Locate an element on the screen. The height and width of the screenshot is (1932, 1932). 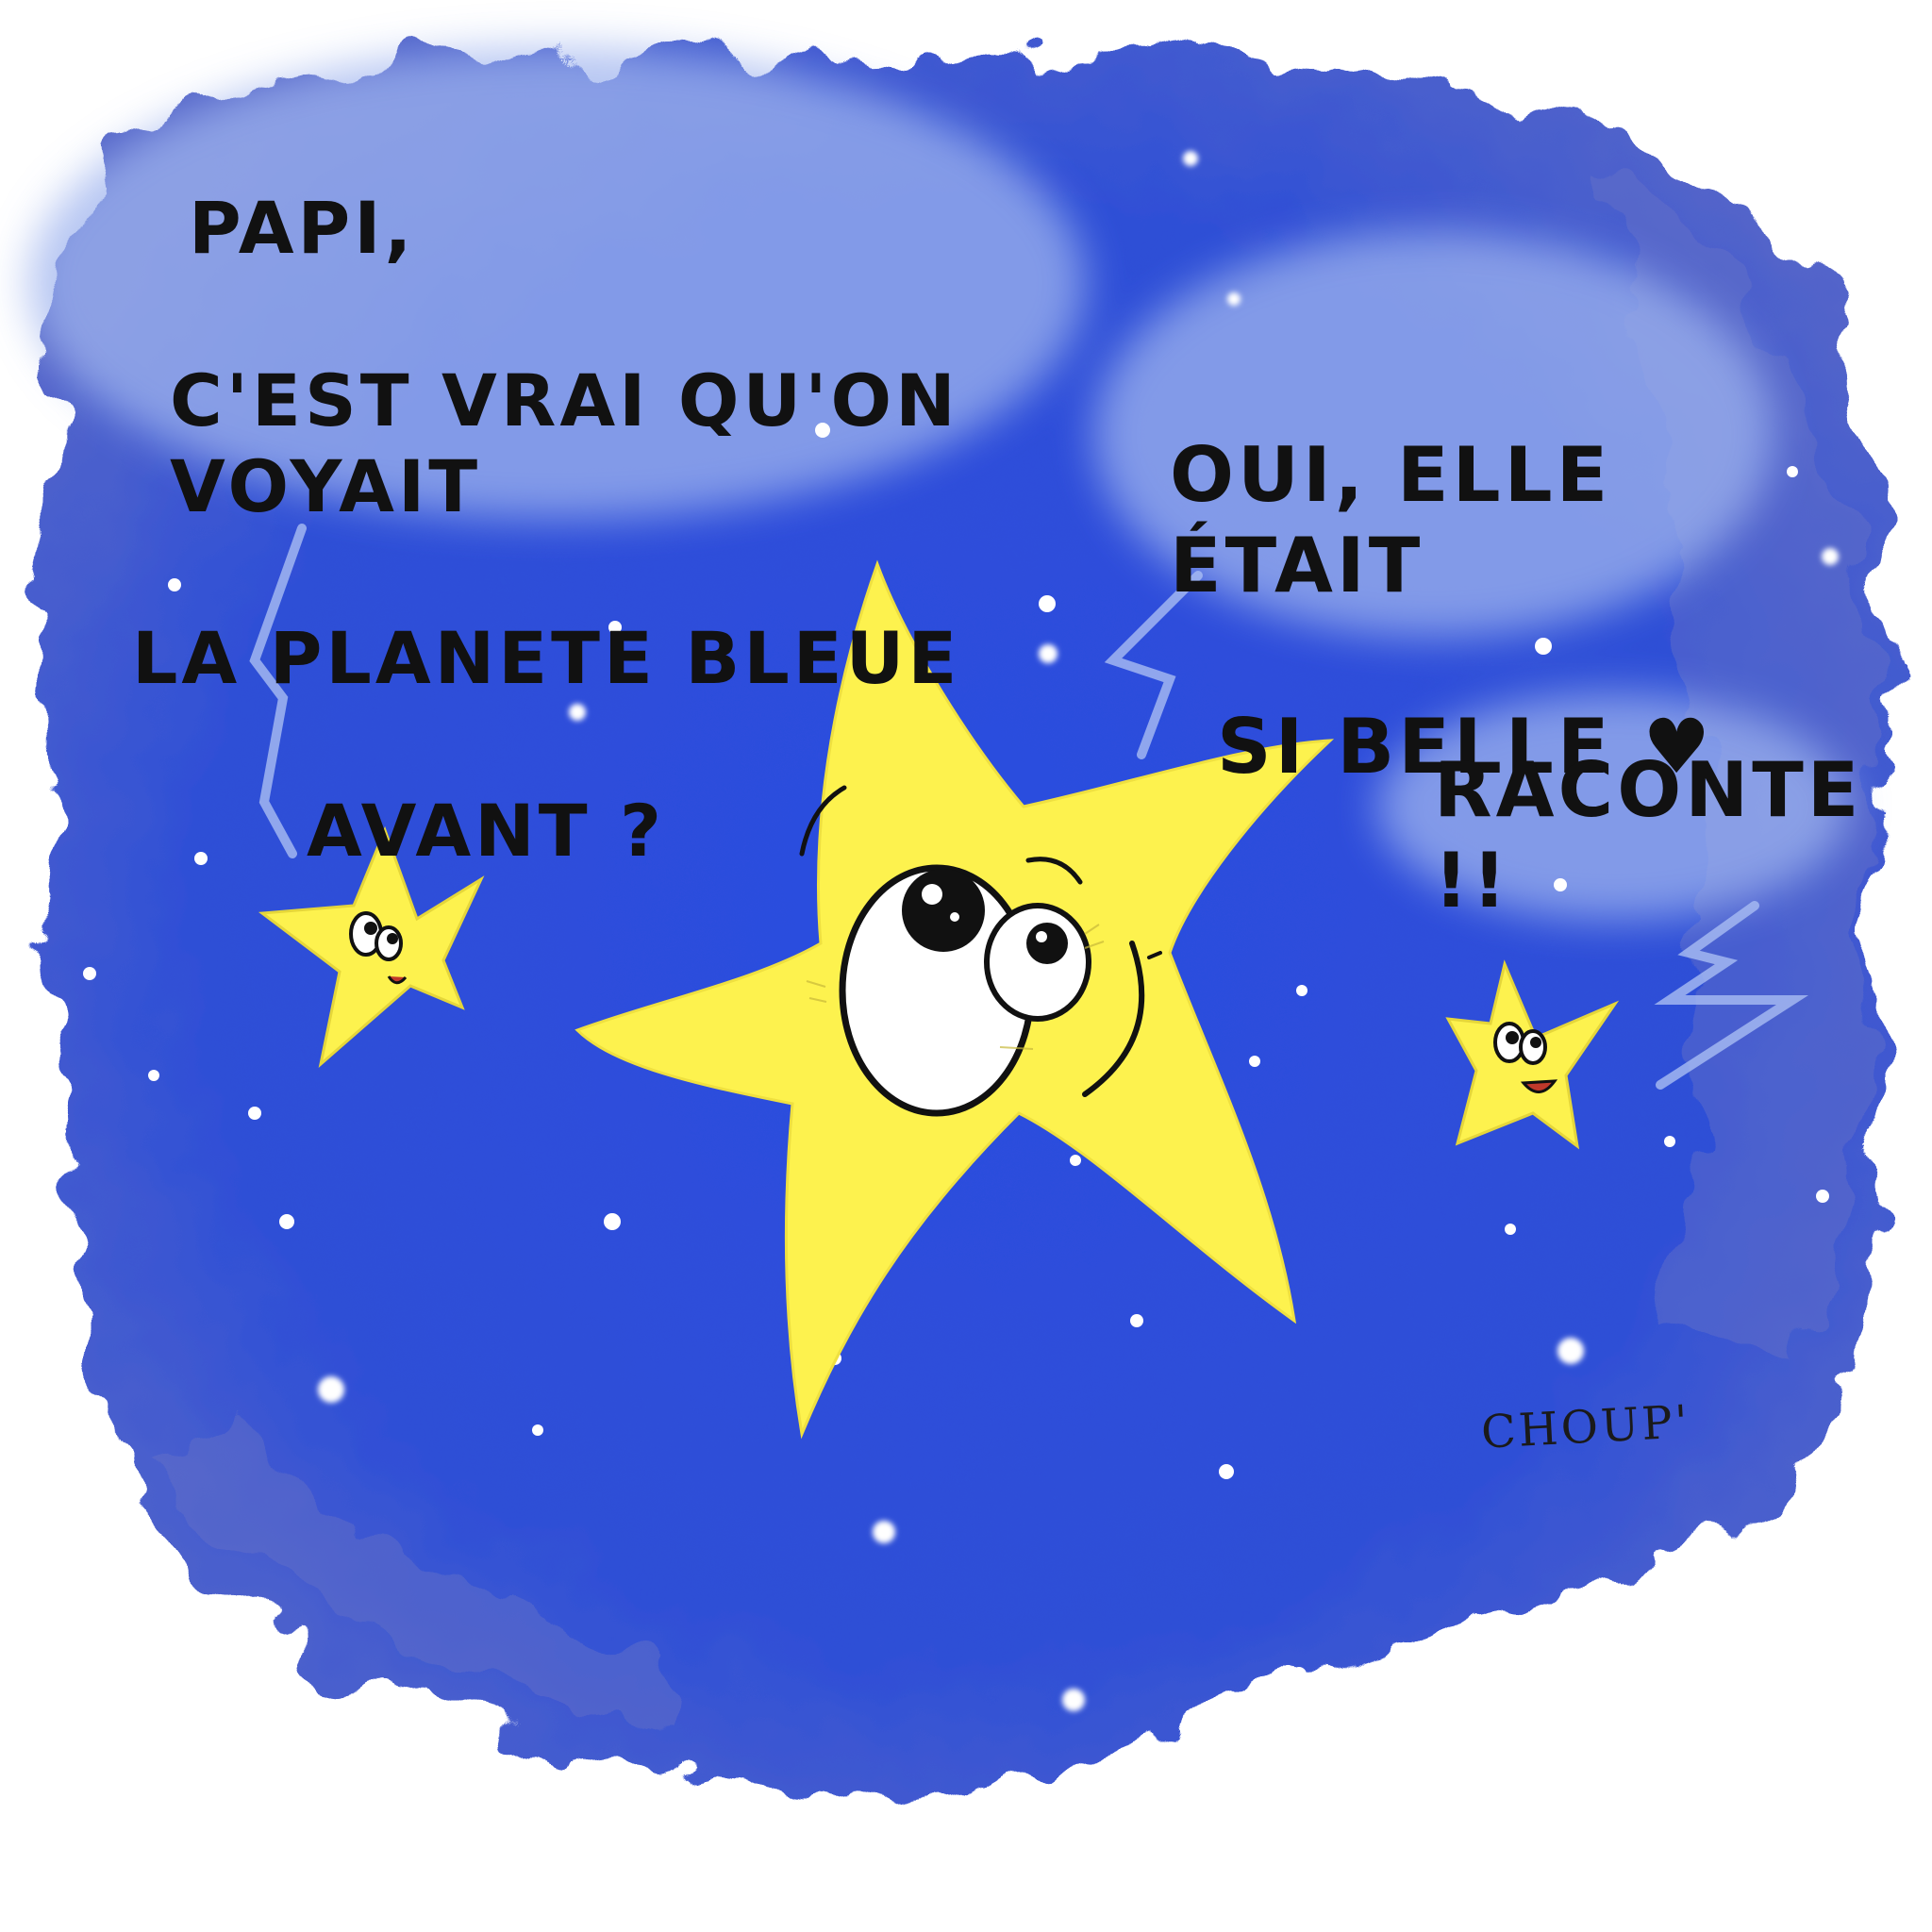
speech-papi-line-2: C'EST VRAI QU'ON VOYAIT is located at coordinates (564, 443).